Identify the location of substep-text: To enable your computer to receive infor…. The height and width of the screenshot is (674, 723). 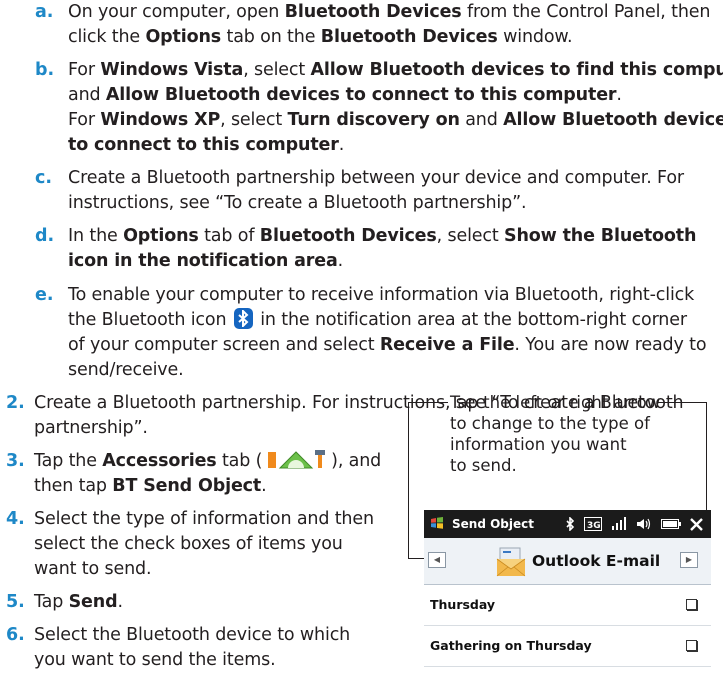
(387, 333).